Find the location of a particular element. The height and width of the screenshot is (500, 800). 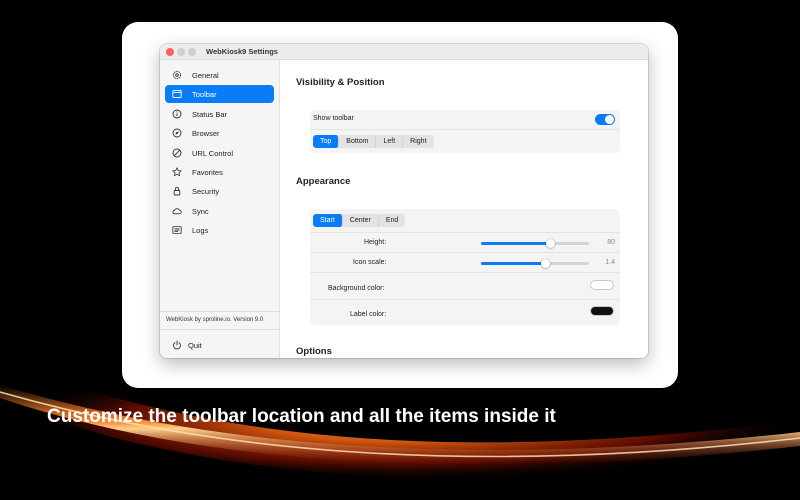

section-title-visibility: Visibility & Position is located at coordinates (340, 82).